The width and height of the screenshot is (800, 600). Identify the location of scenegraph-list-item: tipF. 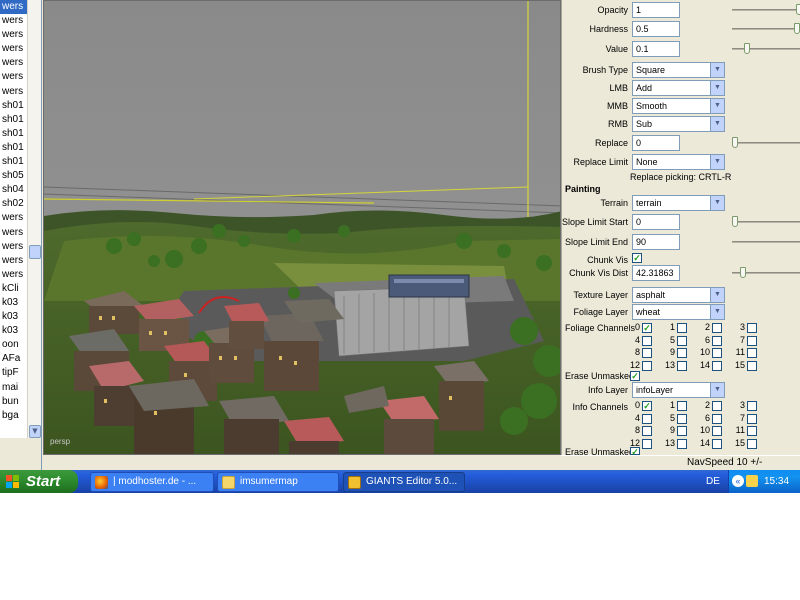
(13, 373).